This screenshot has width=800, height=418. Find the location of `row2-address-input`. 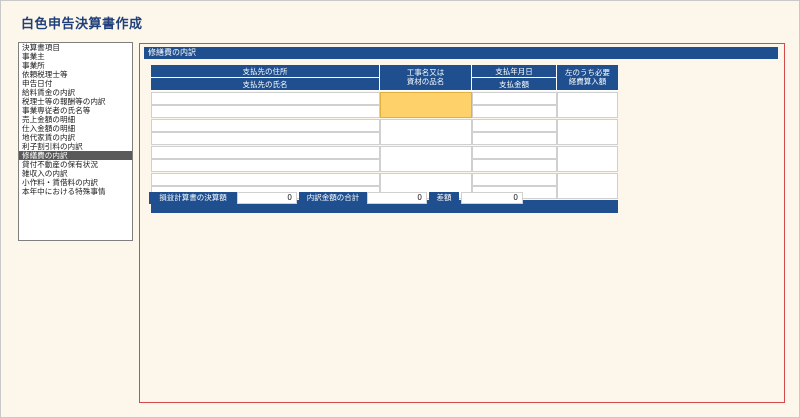

row2-address-input is located at coordinates (265, 125).